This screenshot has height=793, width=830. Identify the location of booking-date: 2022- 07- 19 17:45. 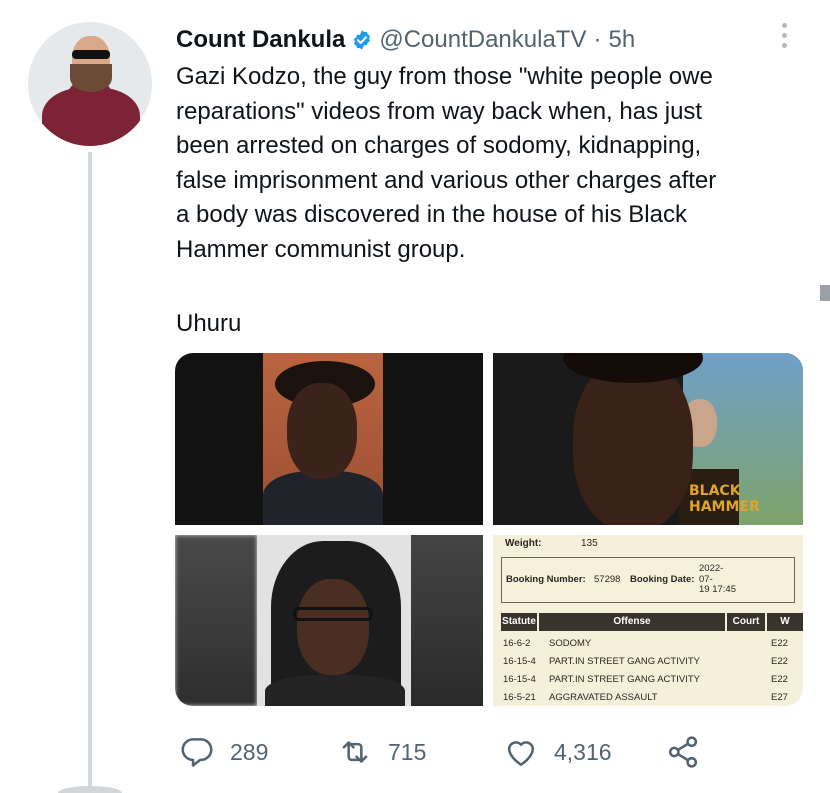
(717, 579).